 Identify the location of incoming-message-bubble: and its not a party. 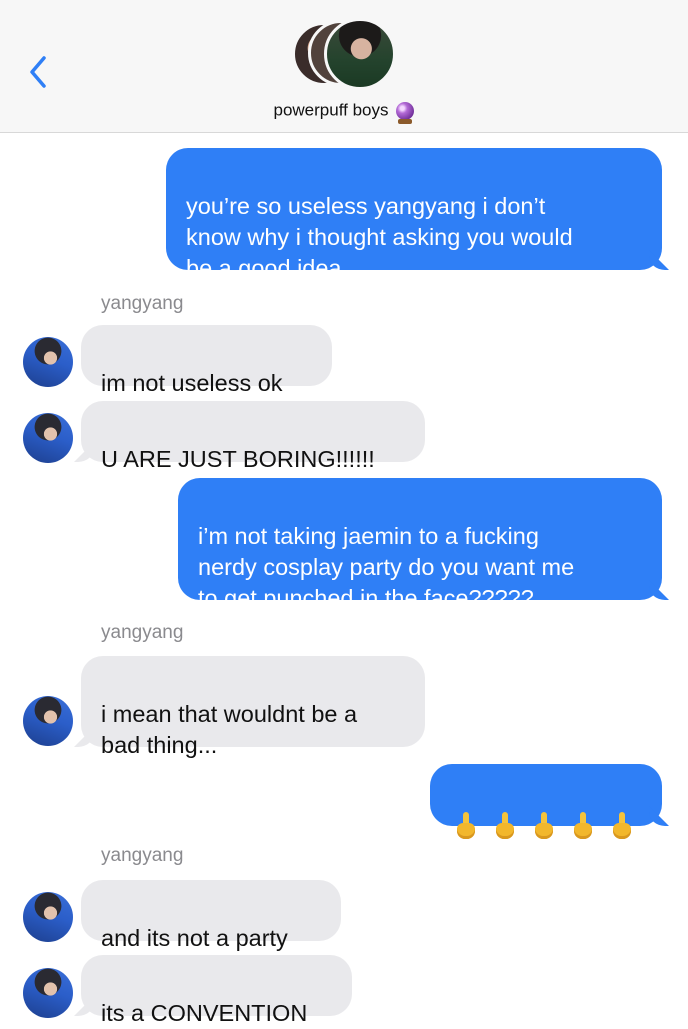
(211, 915).